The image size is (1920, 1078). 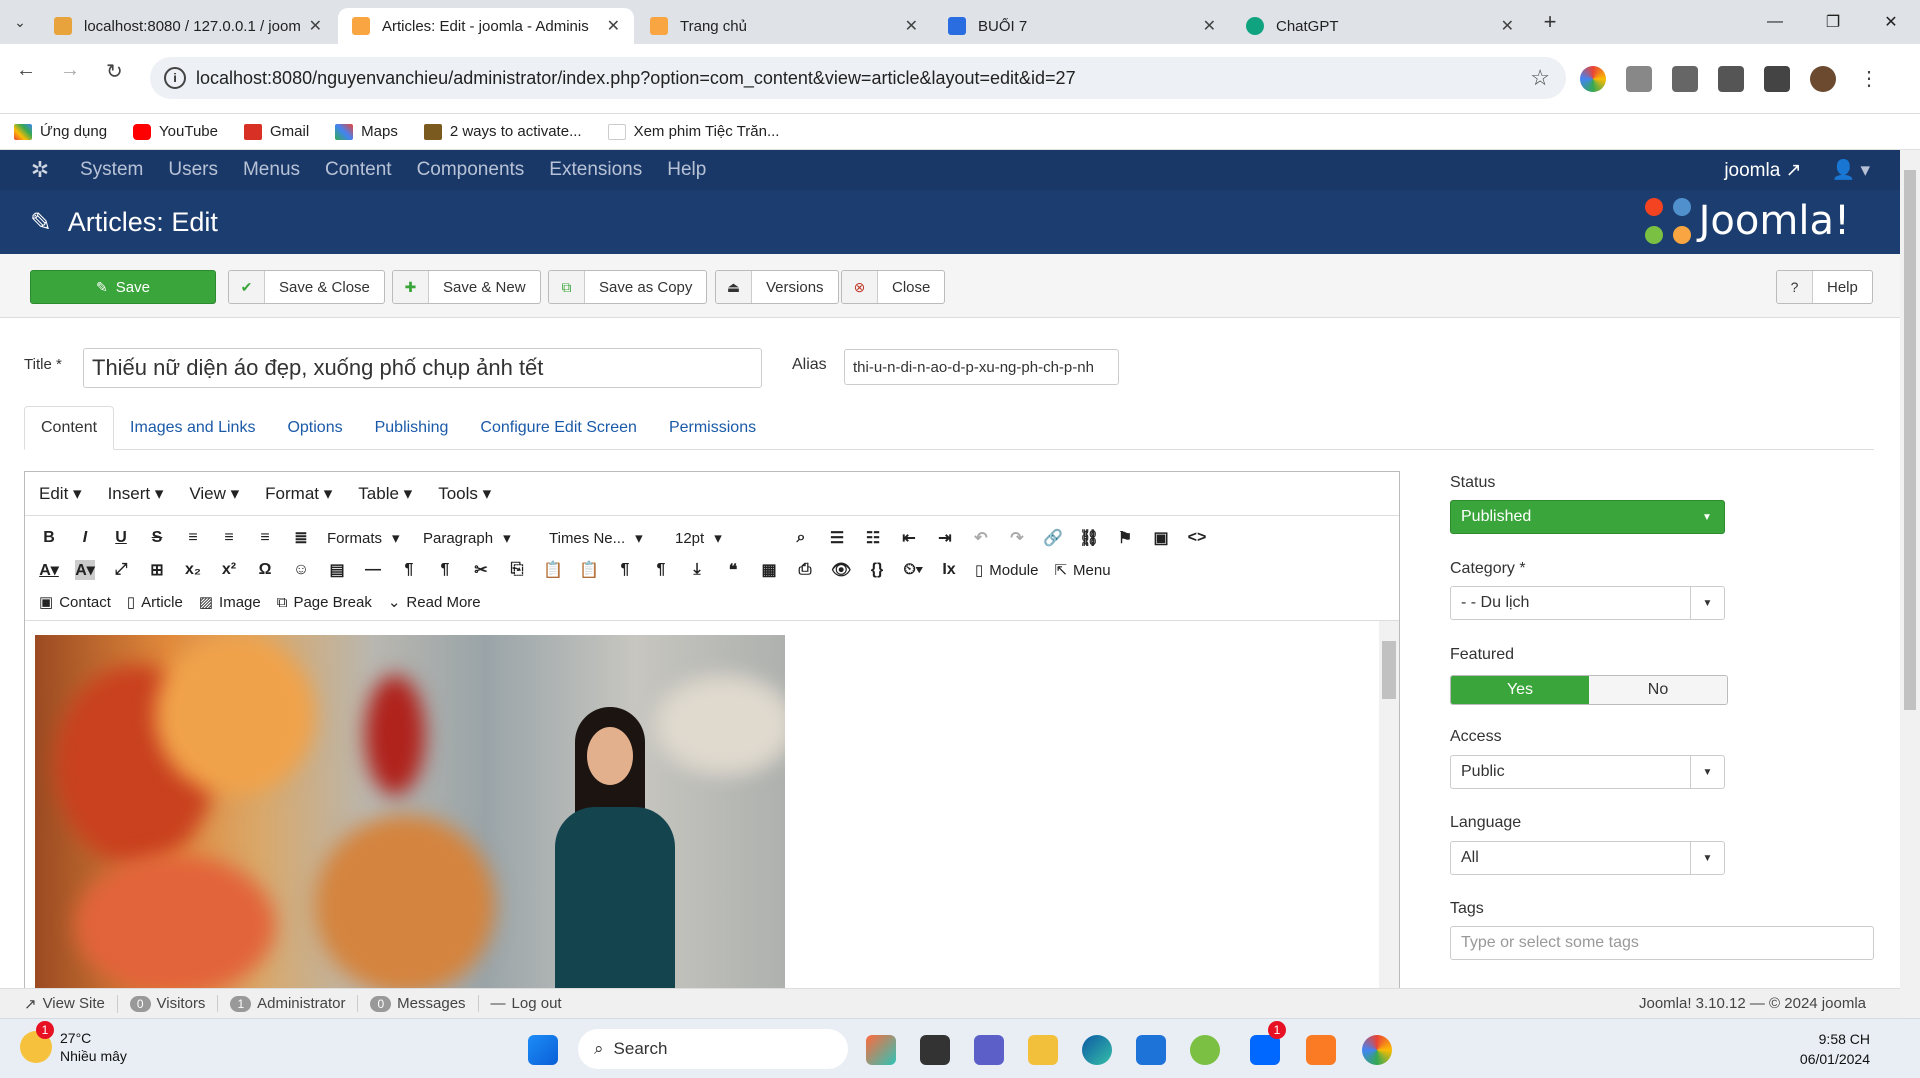 What do you see at coordinates (1662, 943) in the screenshot?
I see `tags-input: Type or select some tags` at bounding box center [1662, 943].